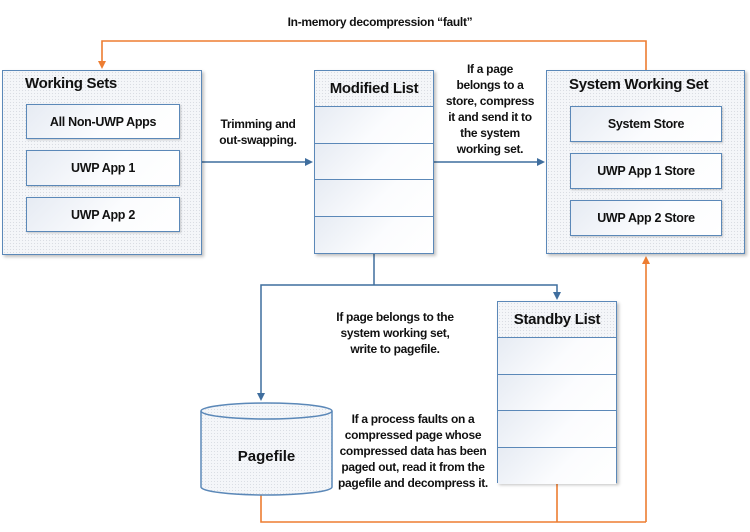 The image size is (750, 532). I want to click on label-line: store, compress, so click(490, 101).